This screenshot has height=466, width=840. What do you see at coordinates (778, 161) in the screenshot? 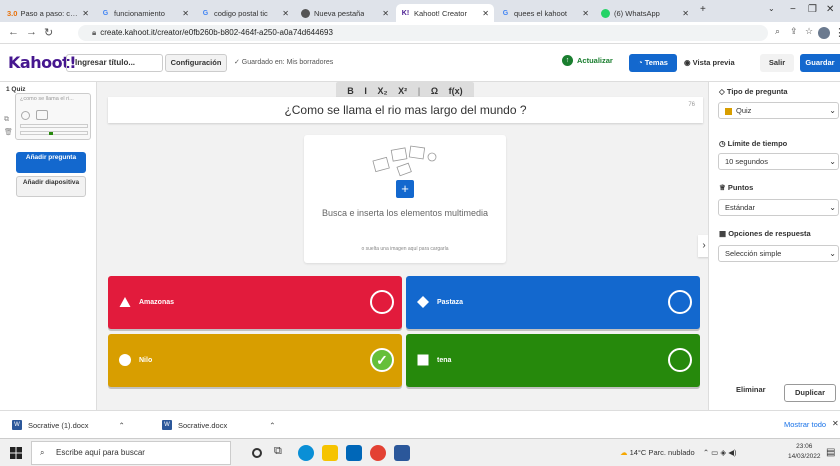
I see `time-limit-select: 10 segundos ⌄` at bounding box center [778, 161].